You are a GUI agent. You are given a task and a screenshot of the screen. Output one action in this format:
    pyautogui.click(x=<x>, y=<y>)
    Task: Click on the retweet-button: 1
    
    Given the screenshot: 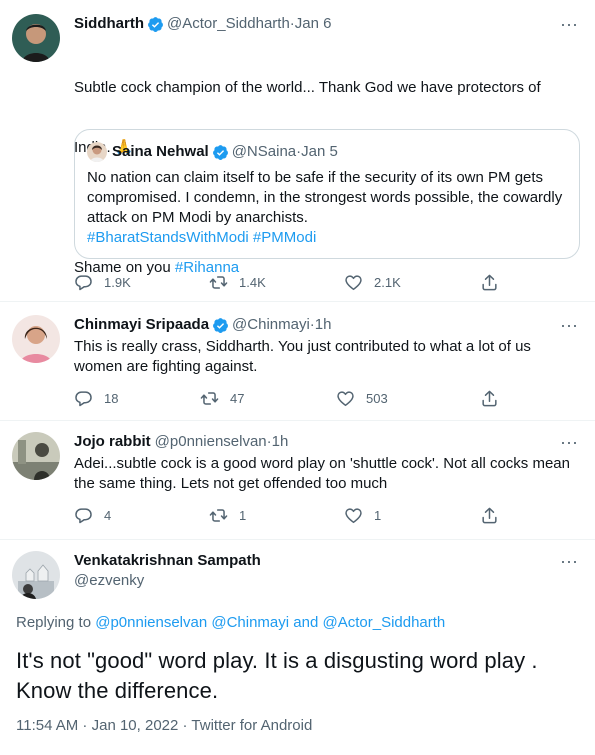 What is the action you would take?
    pyautogui.click(x=227, y=515)
    